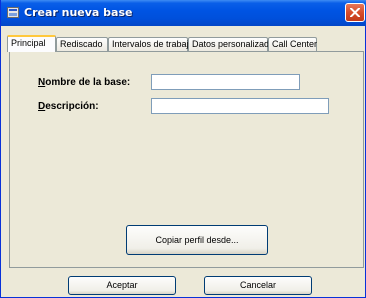  I want to click on close-icon, so click(355, 12).